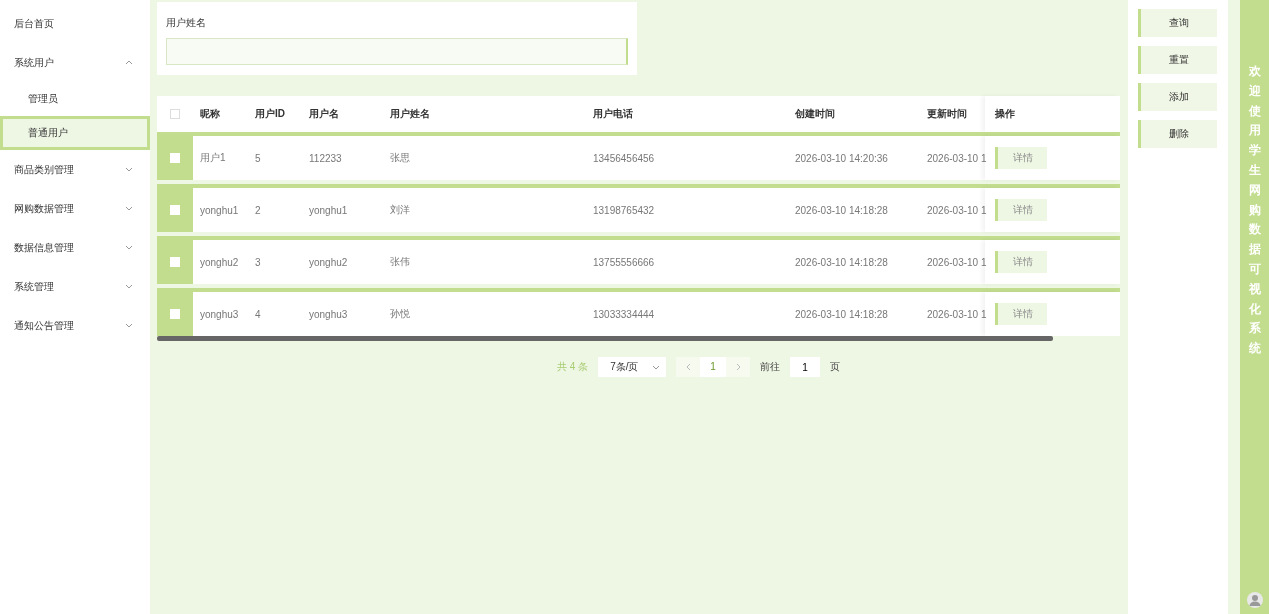 The width and height of the screenshot is (1269, 614). I want to click on column-header: 更新时间, so click(946, 114).